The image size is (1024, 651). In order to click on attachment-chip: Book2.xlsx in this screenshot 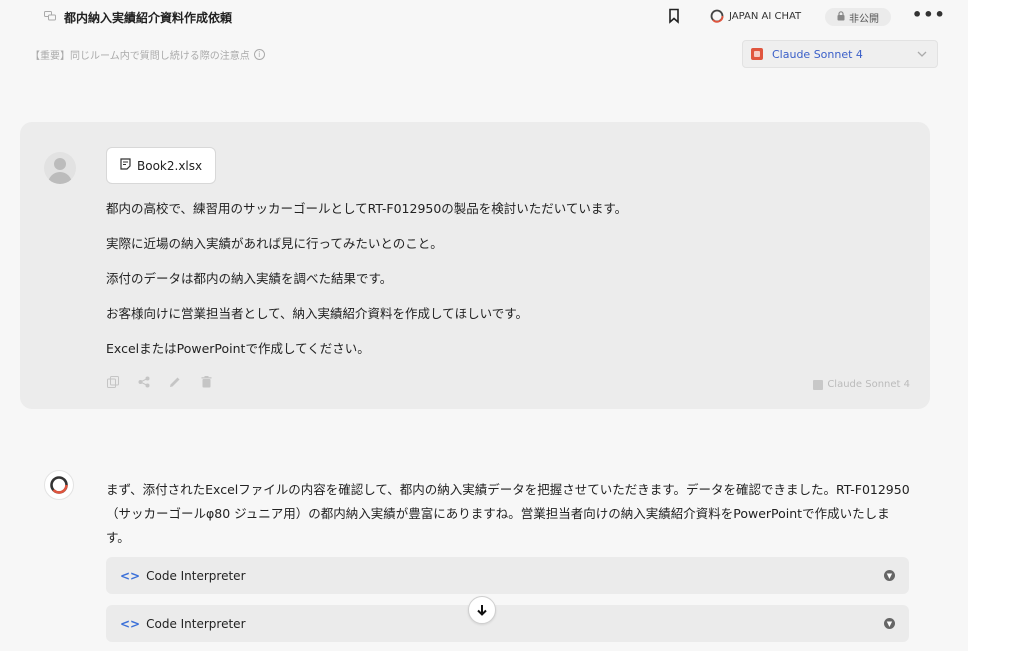, I will do `click(161, 165)`.